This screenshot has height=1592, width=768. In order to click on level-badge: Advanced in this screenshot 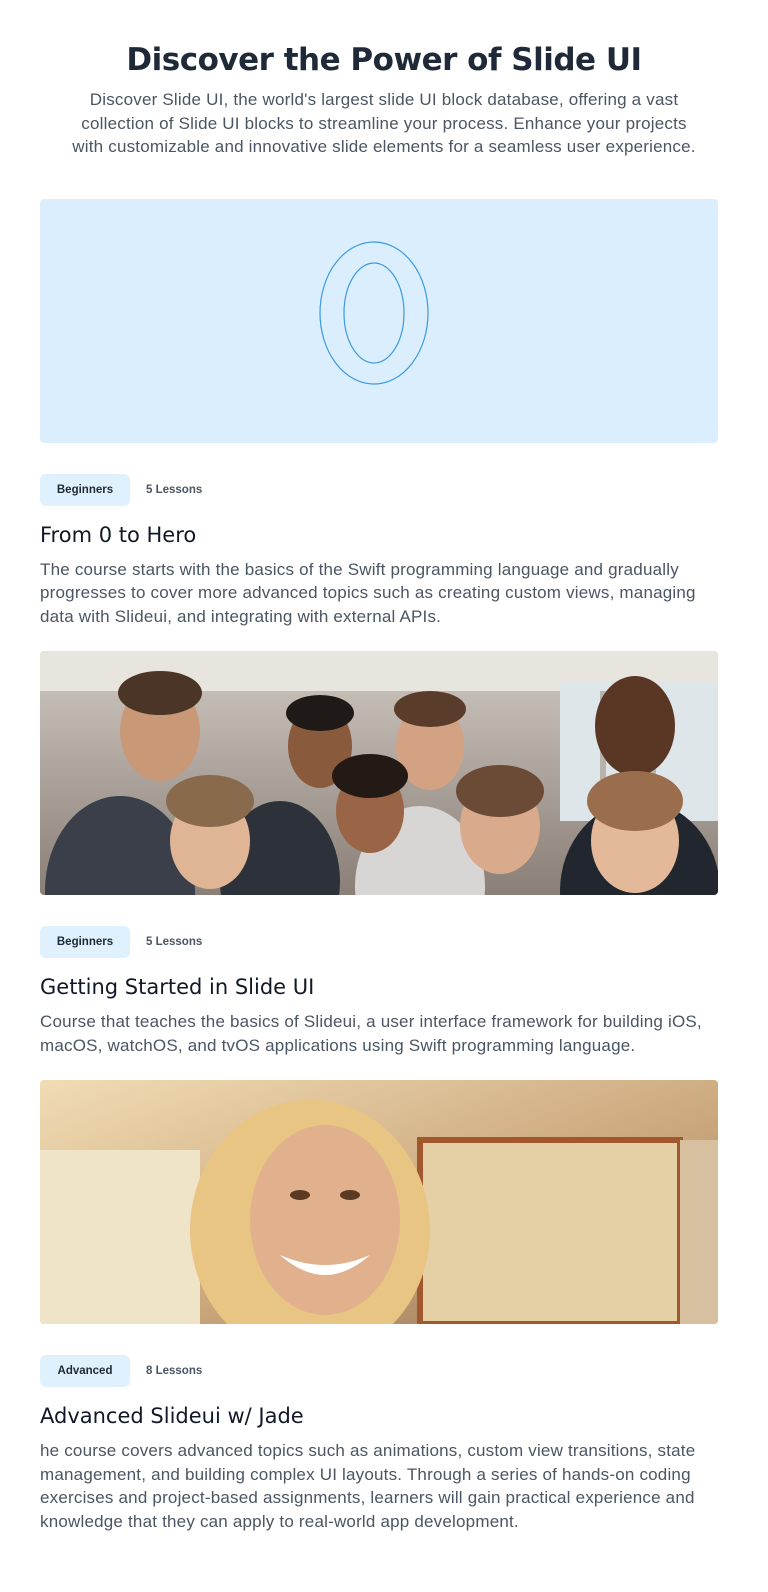, I will do `click(85, 1371)`.